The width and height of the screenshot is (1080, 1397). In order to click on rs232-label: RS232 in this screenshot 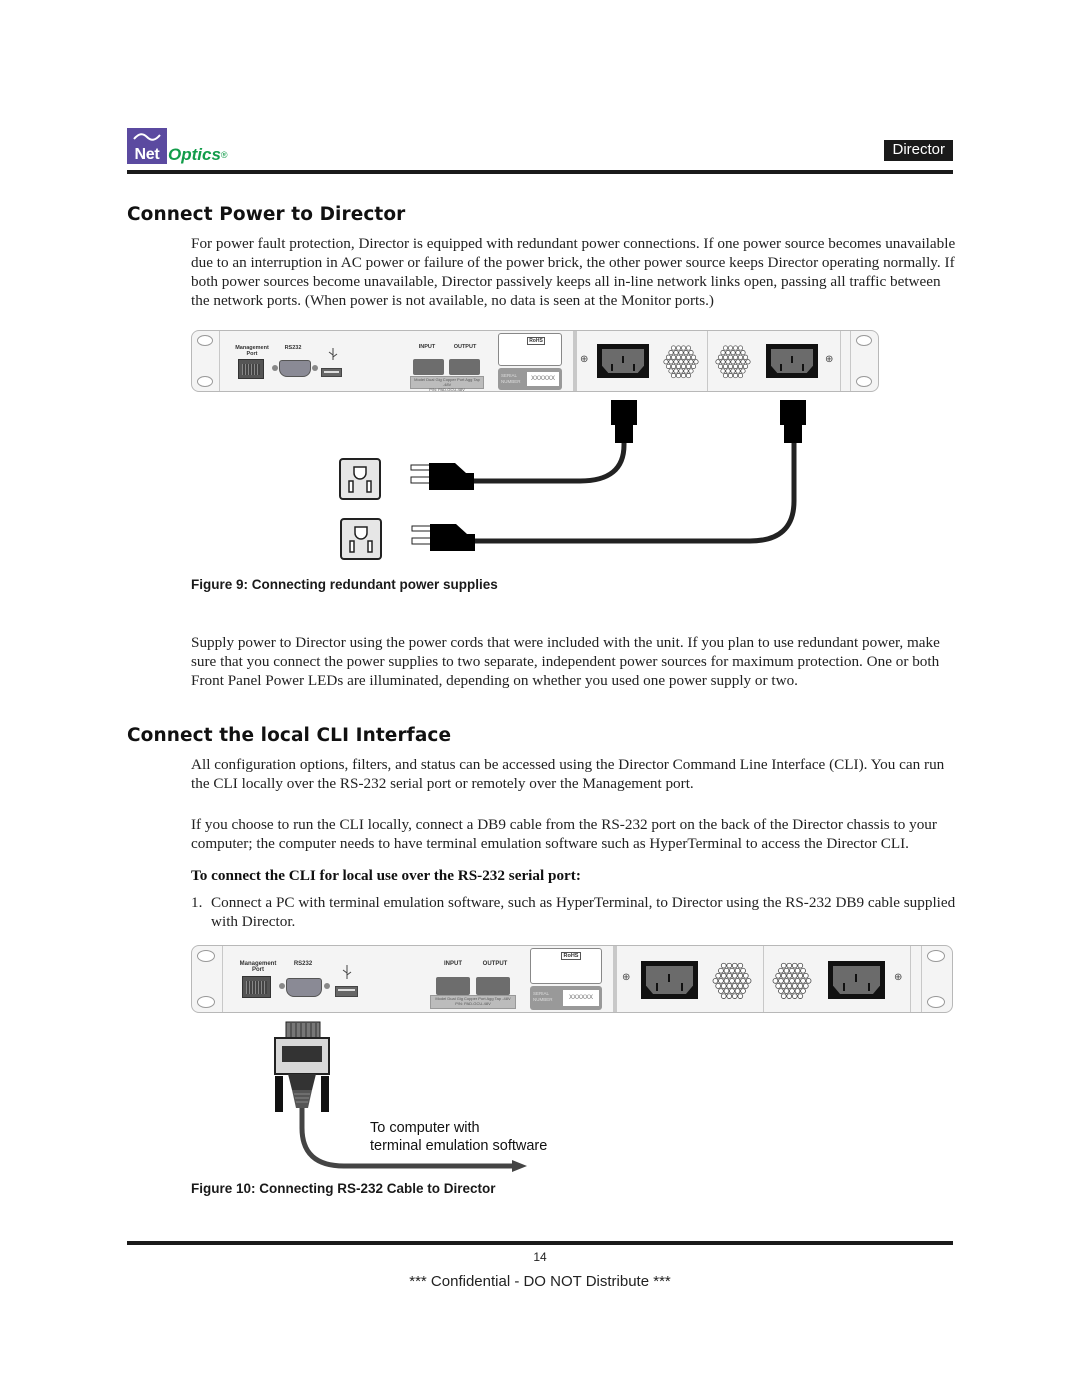, I will do `click(303, 964)`.